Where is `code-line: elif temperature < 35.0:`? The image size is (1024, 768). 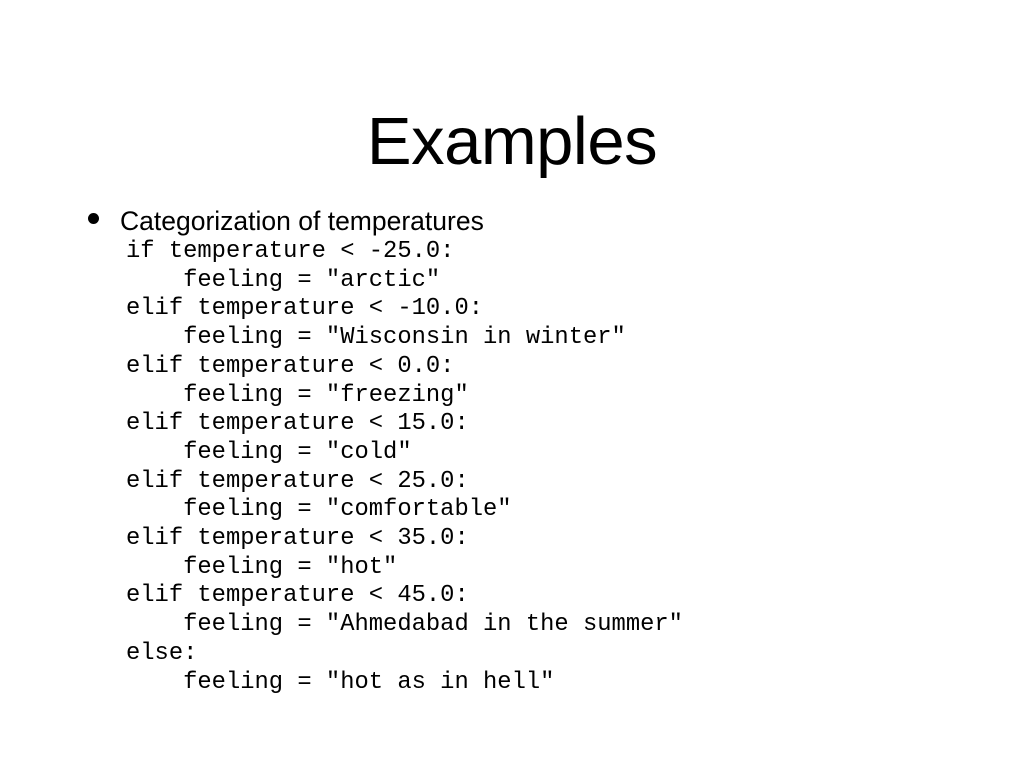
code-line: elif temperature < 35.0: is located at coordinates (297, 539).